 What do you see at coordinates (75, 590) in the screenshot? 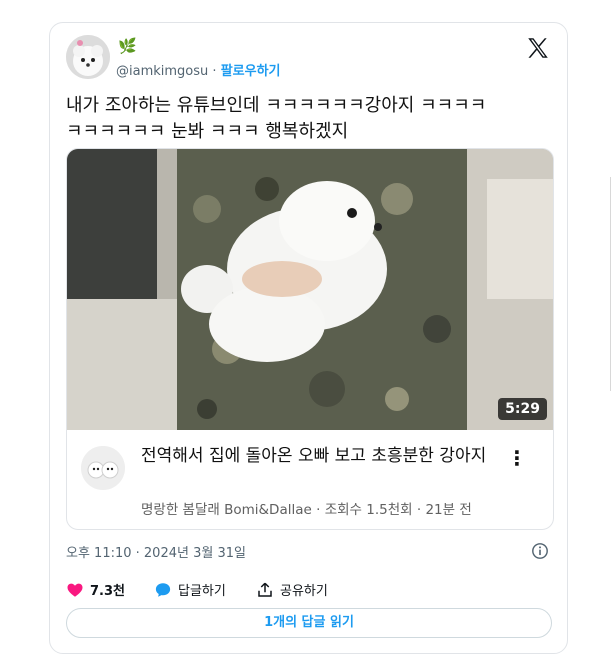
I see `heart-icon` at bounding box center [75, 590].